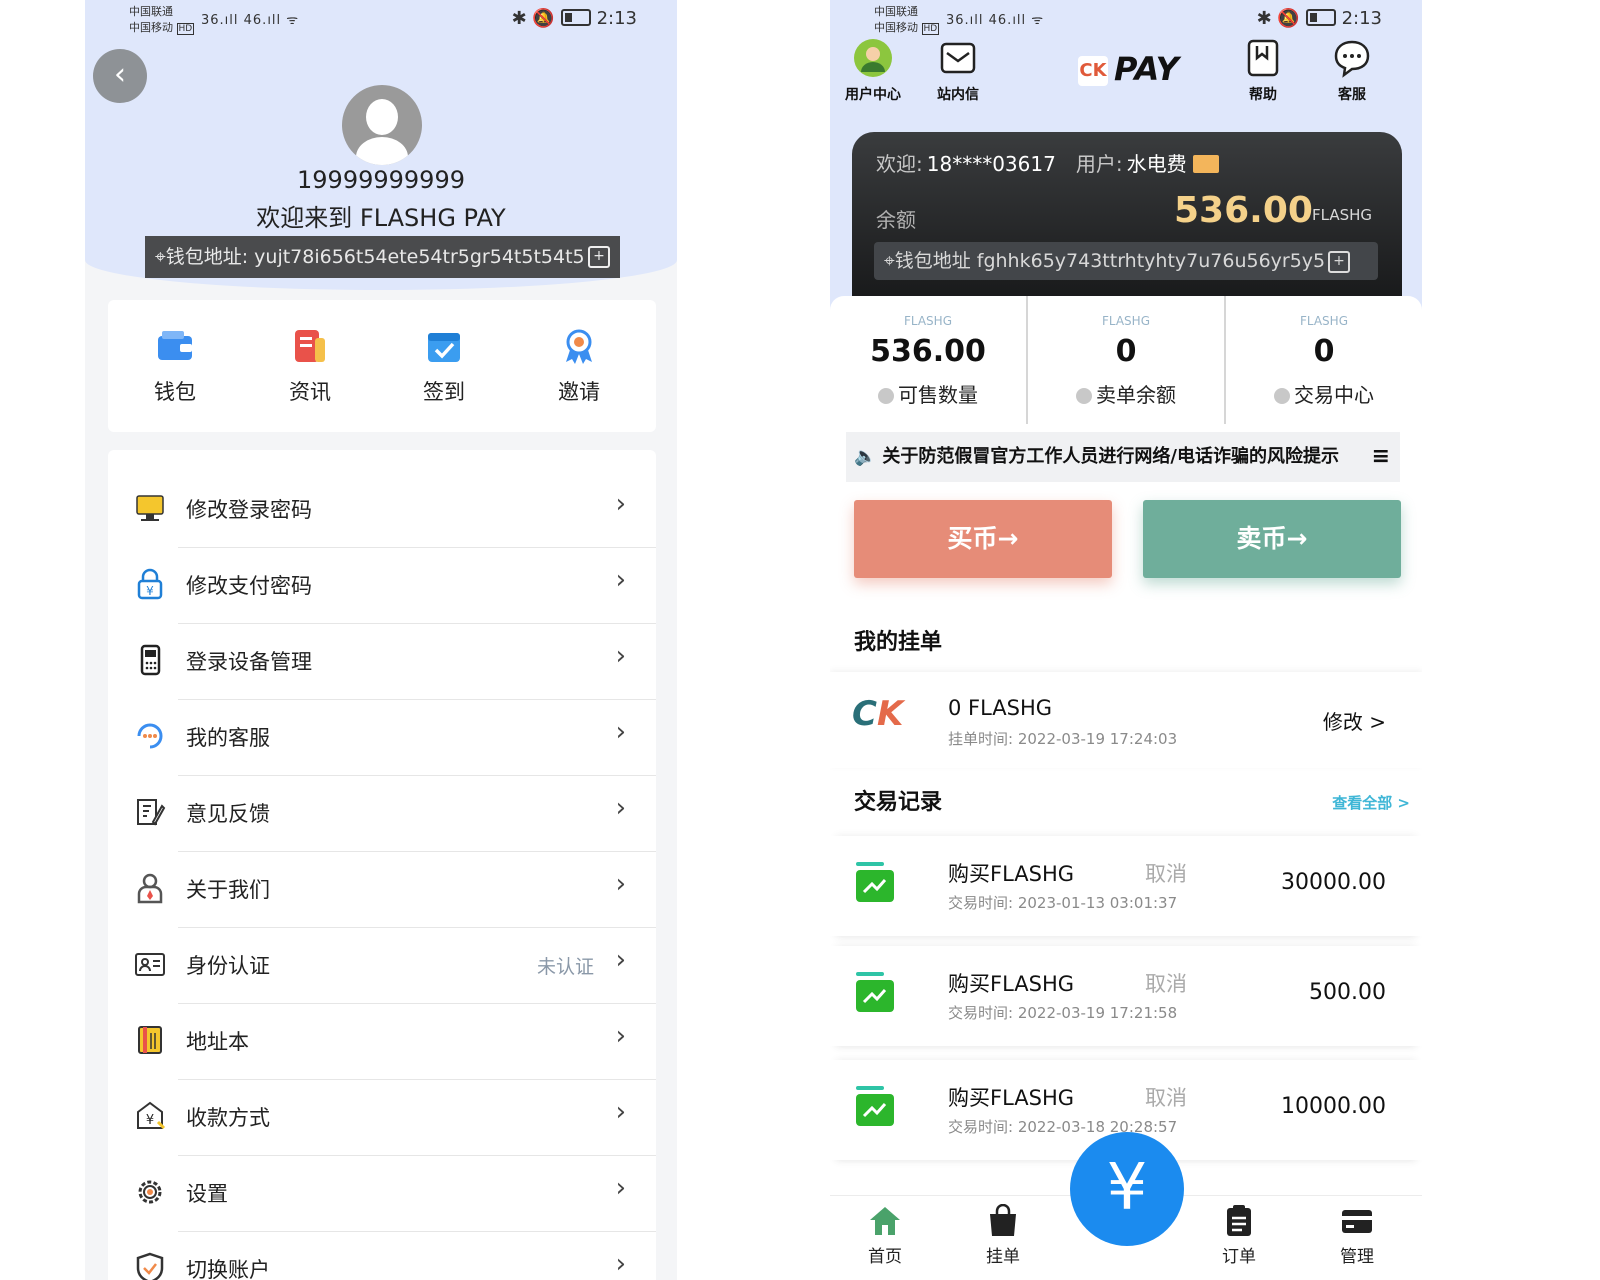  Describe the element at coordinates (1320, 17) in the screenshot. I see `battery-icon` at that location.